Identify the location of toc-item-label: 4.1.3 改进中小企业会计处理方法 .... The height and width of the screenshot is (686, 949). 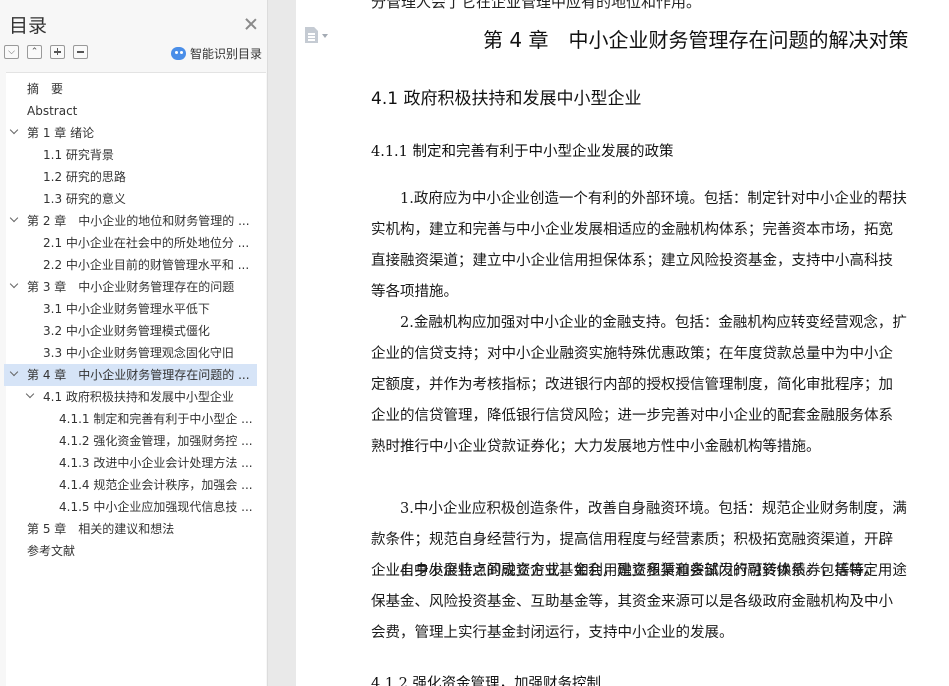
(156, 463).